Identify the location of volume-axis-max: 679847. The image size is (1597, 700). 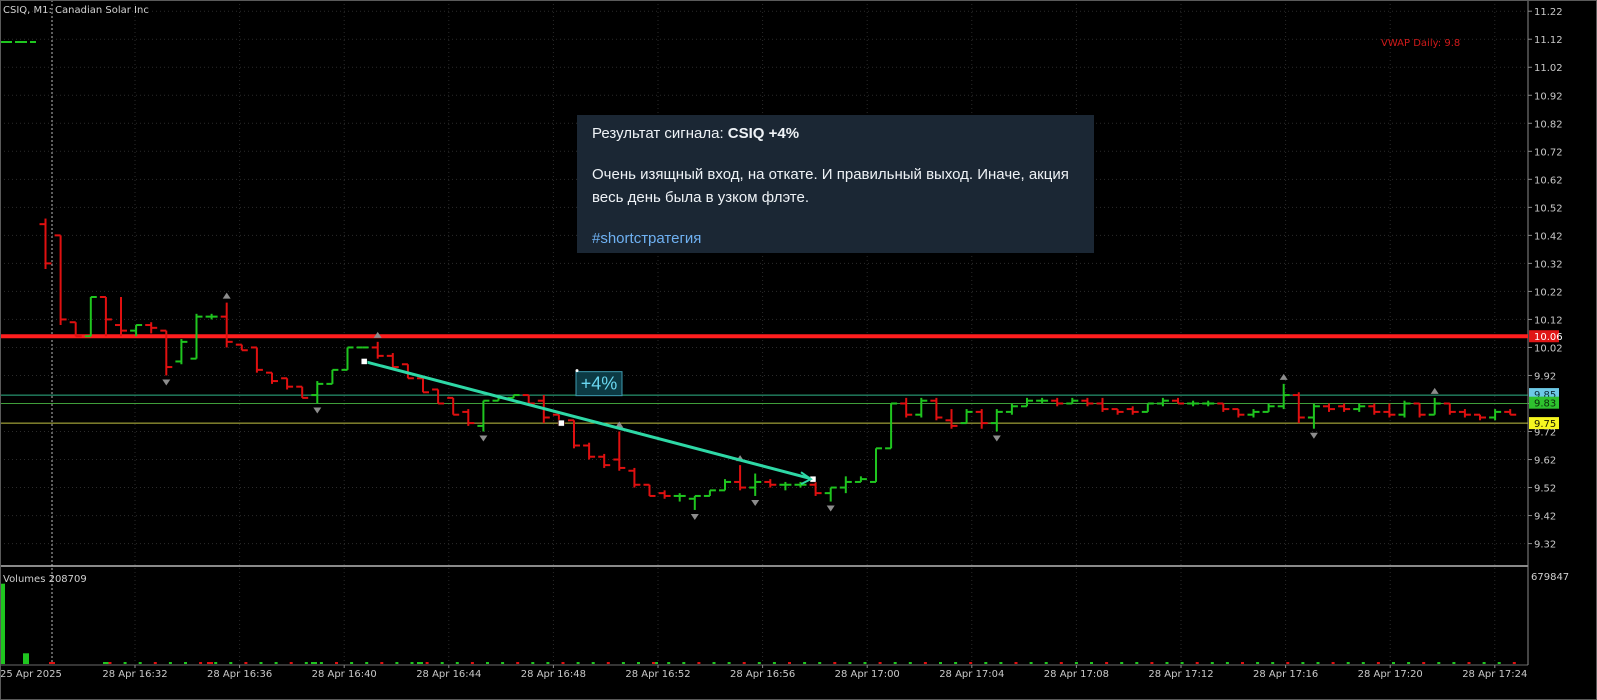
(1550, 577).